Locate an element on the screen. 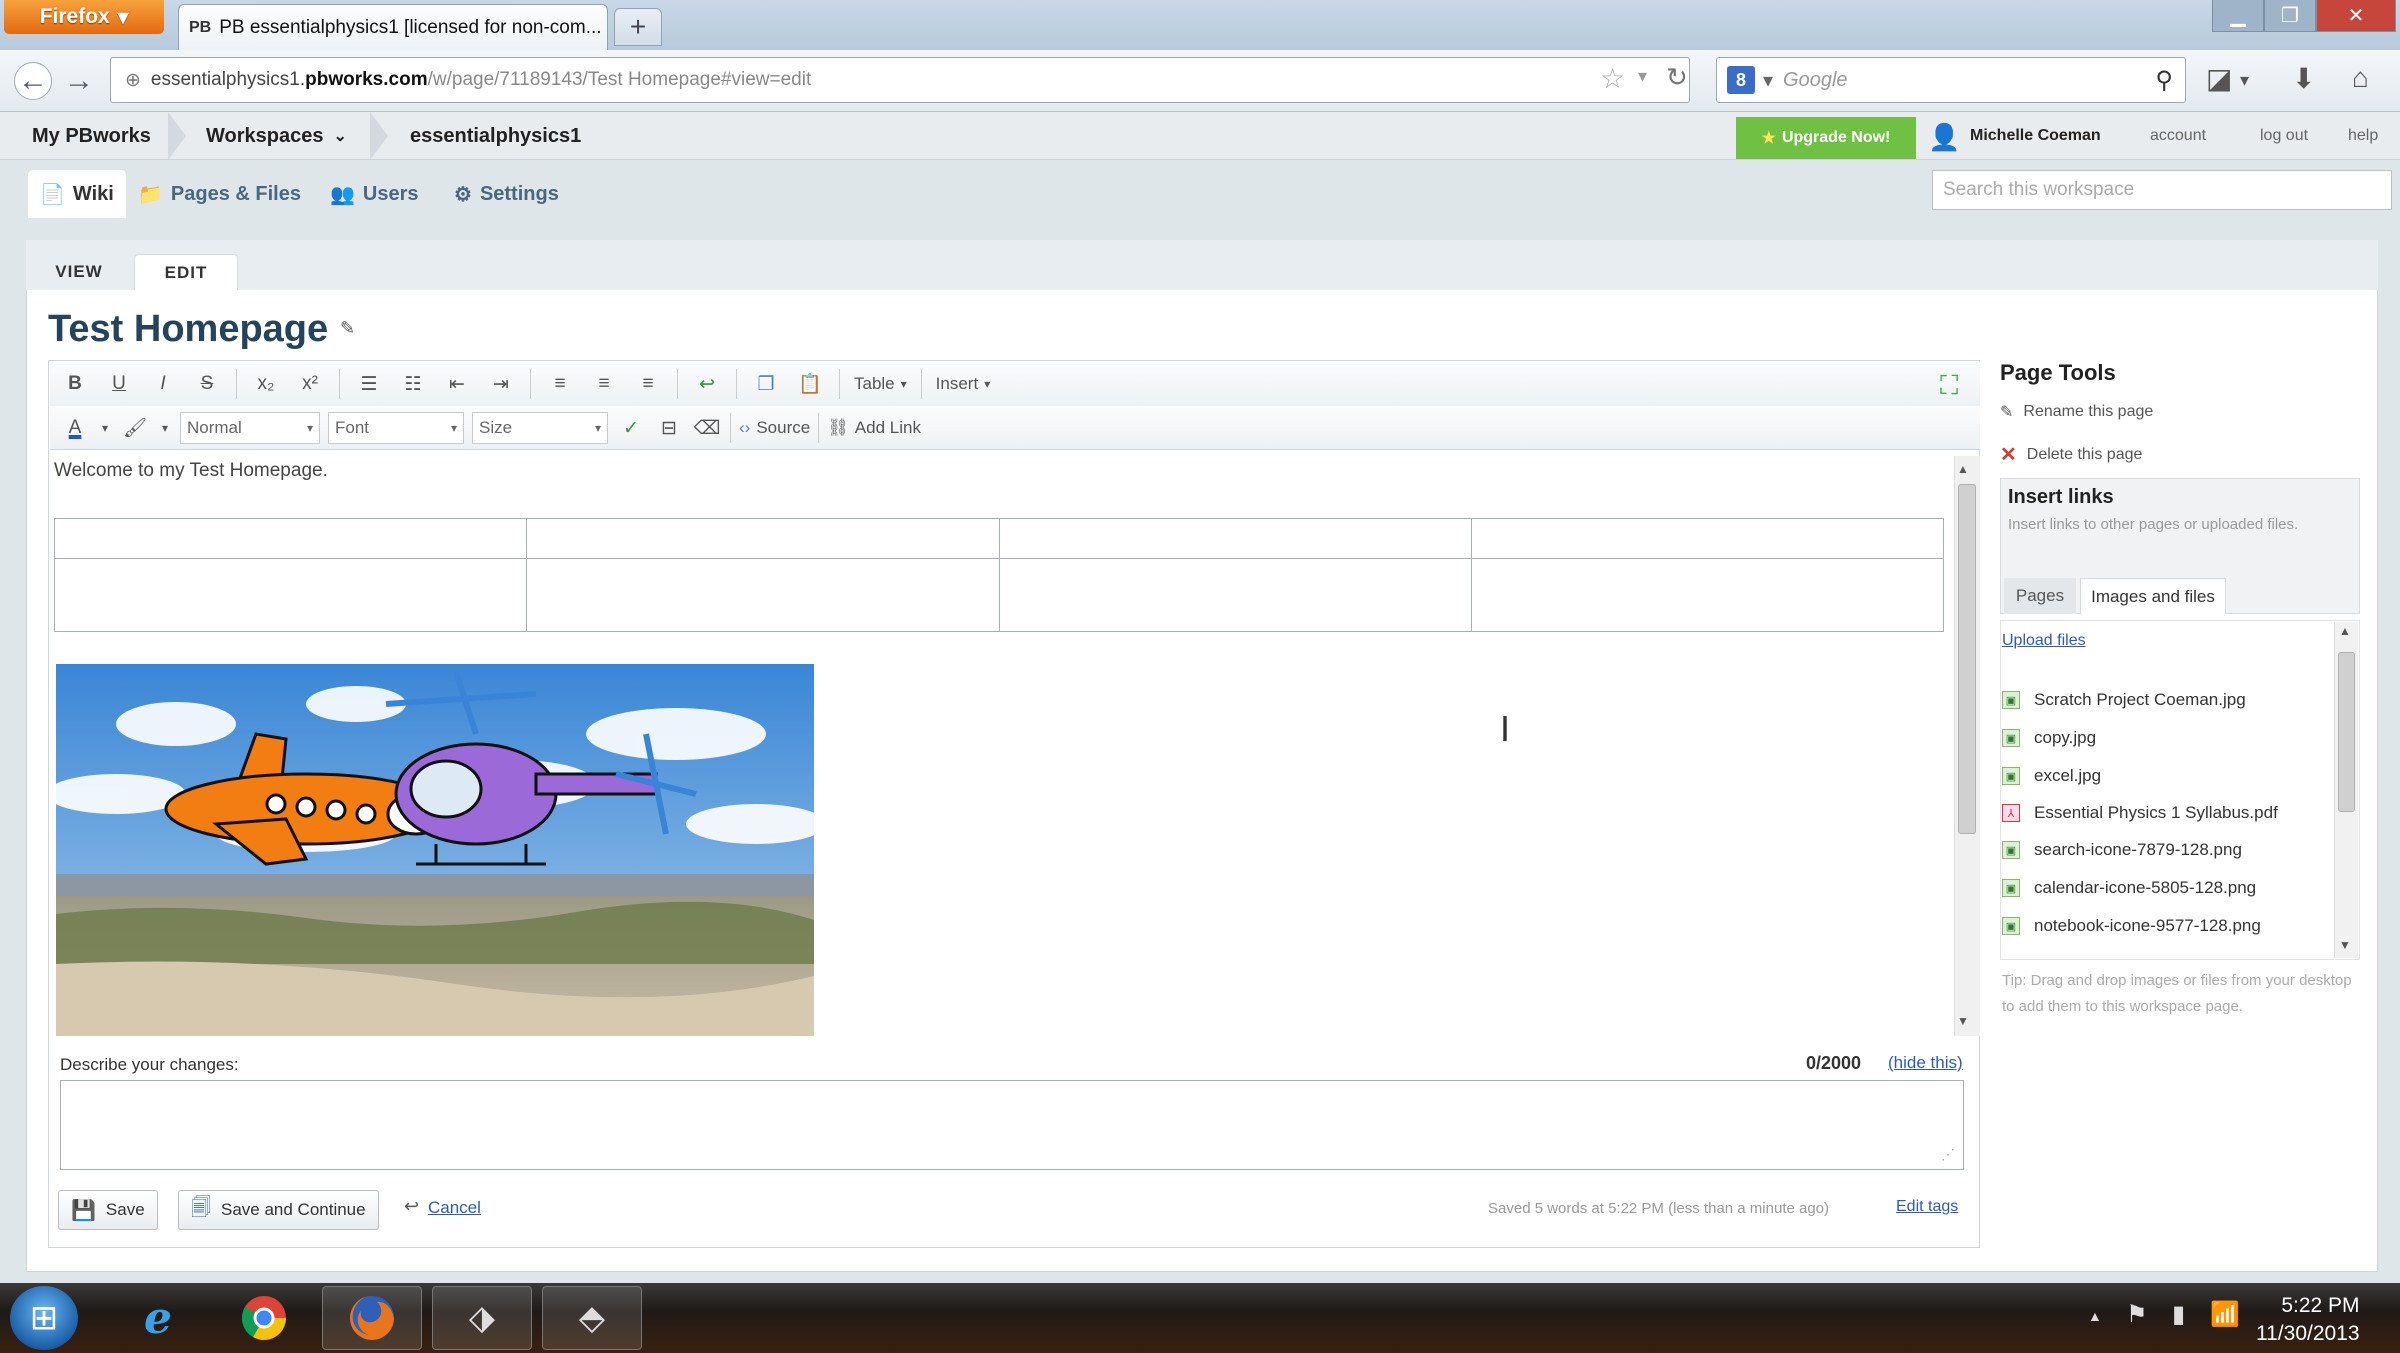  subscript-icon: x₂ is located at coordinates (266, 384).